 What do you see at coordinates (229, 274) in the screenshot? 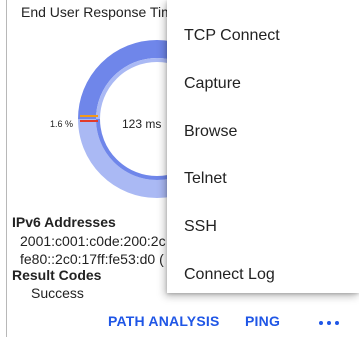
I see `menu-item-label: Connect Log` at bounding box center [229, 274].